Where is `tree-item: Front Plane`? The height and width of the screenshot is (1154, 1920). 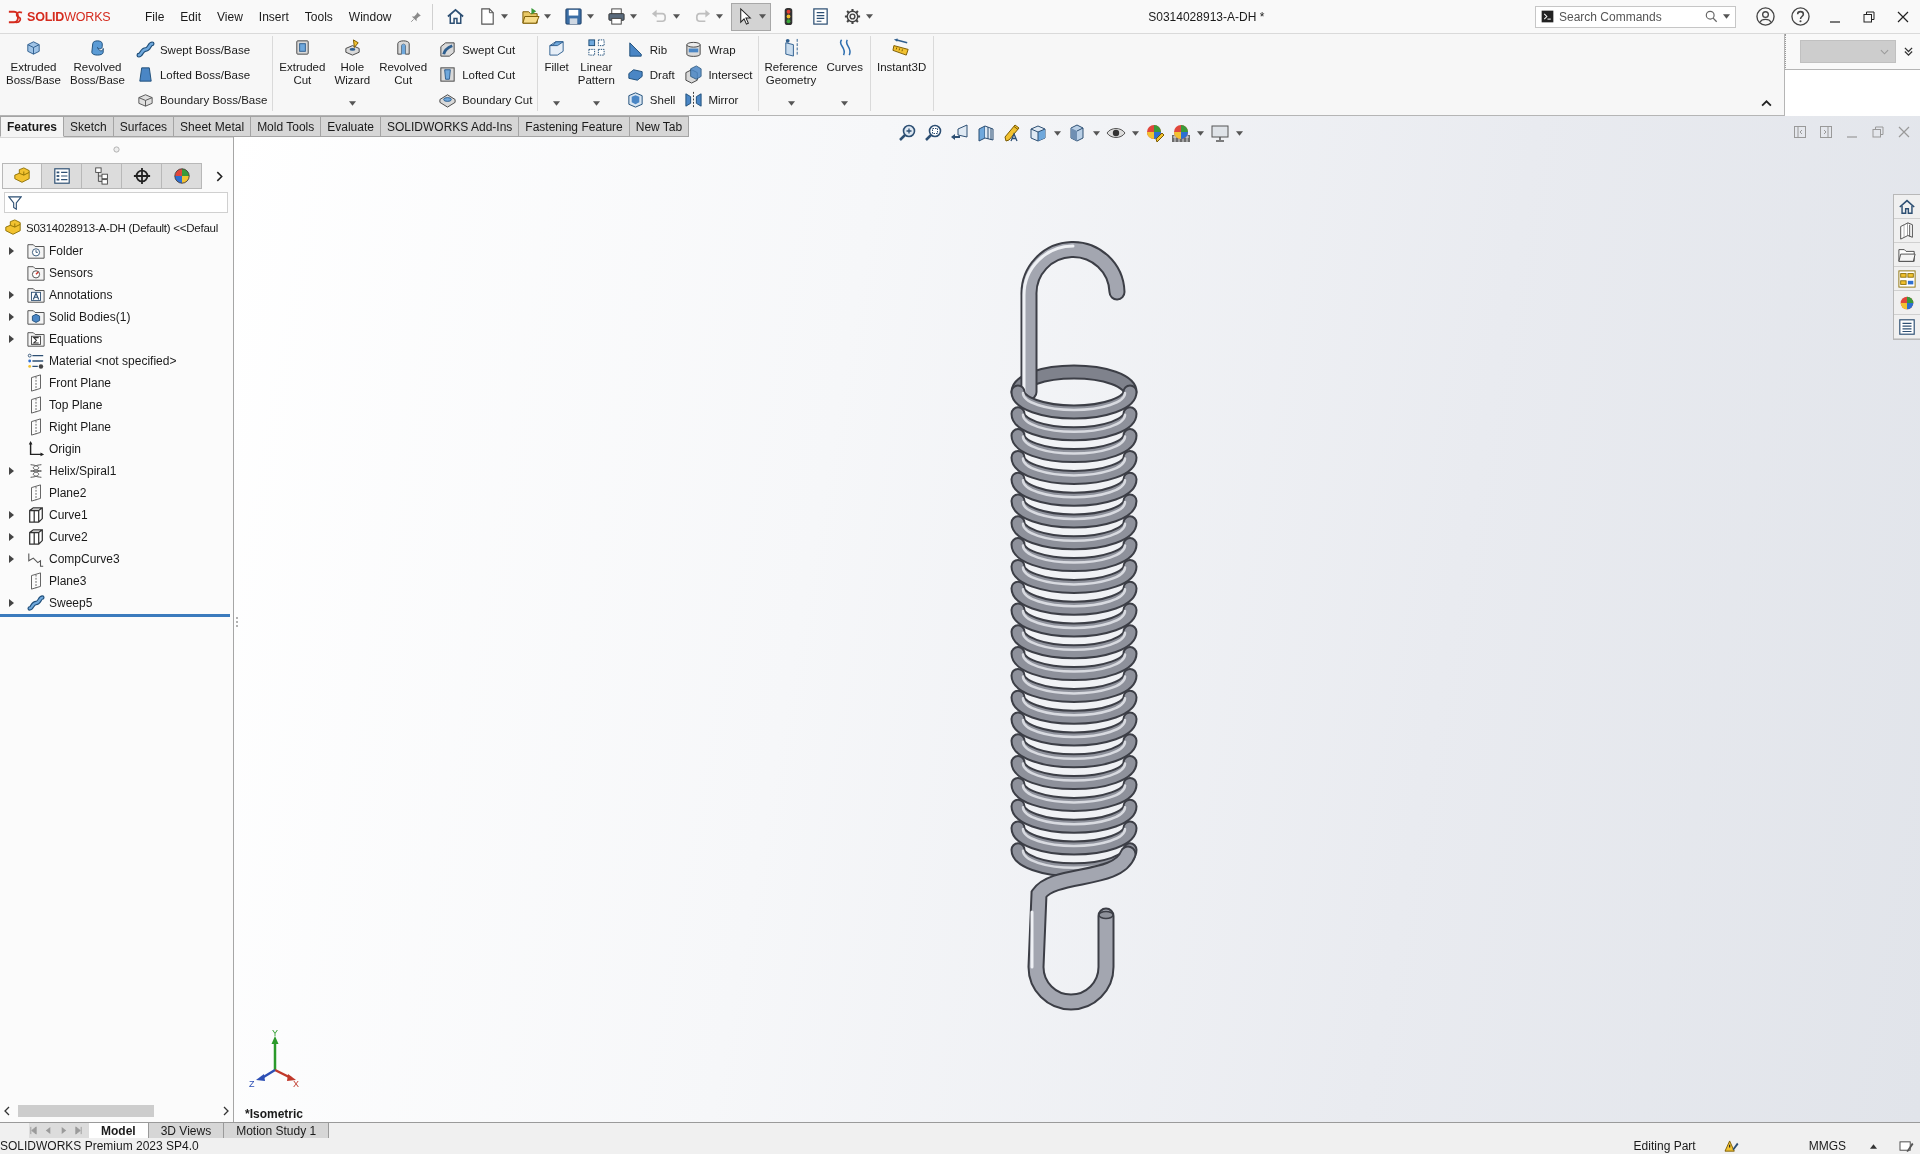
tree-item: Front Plane is located at coordinates (80, 383).